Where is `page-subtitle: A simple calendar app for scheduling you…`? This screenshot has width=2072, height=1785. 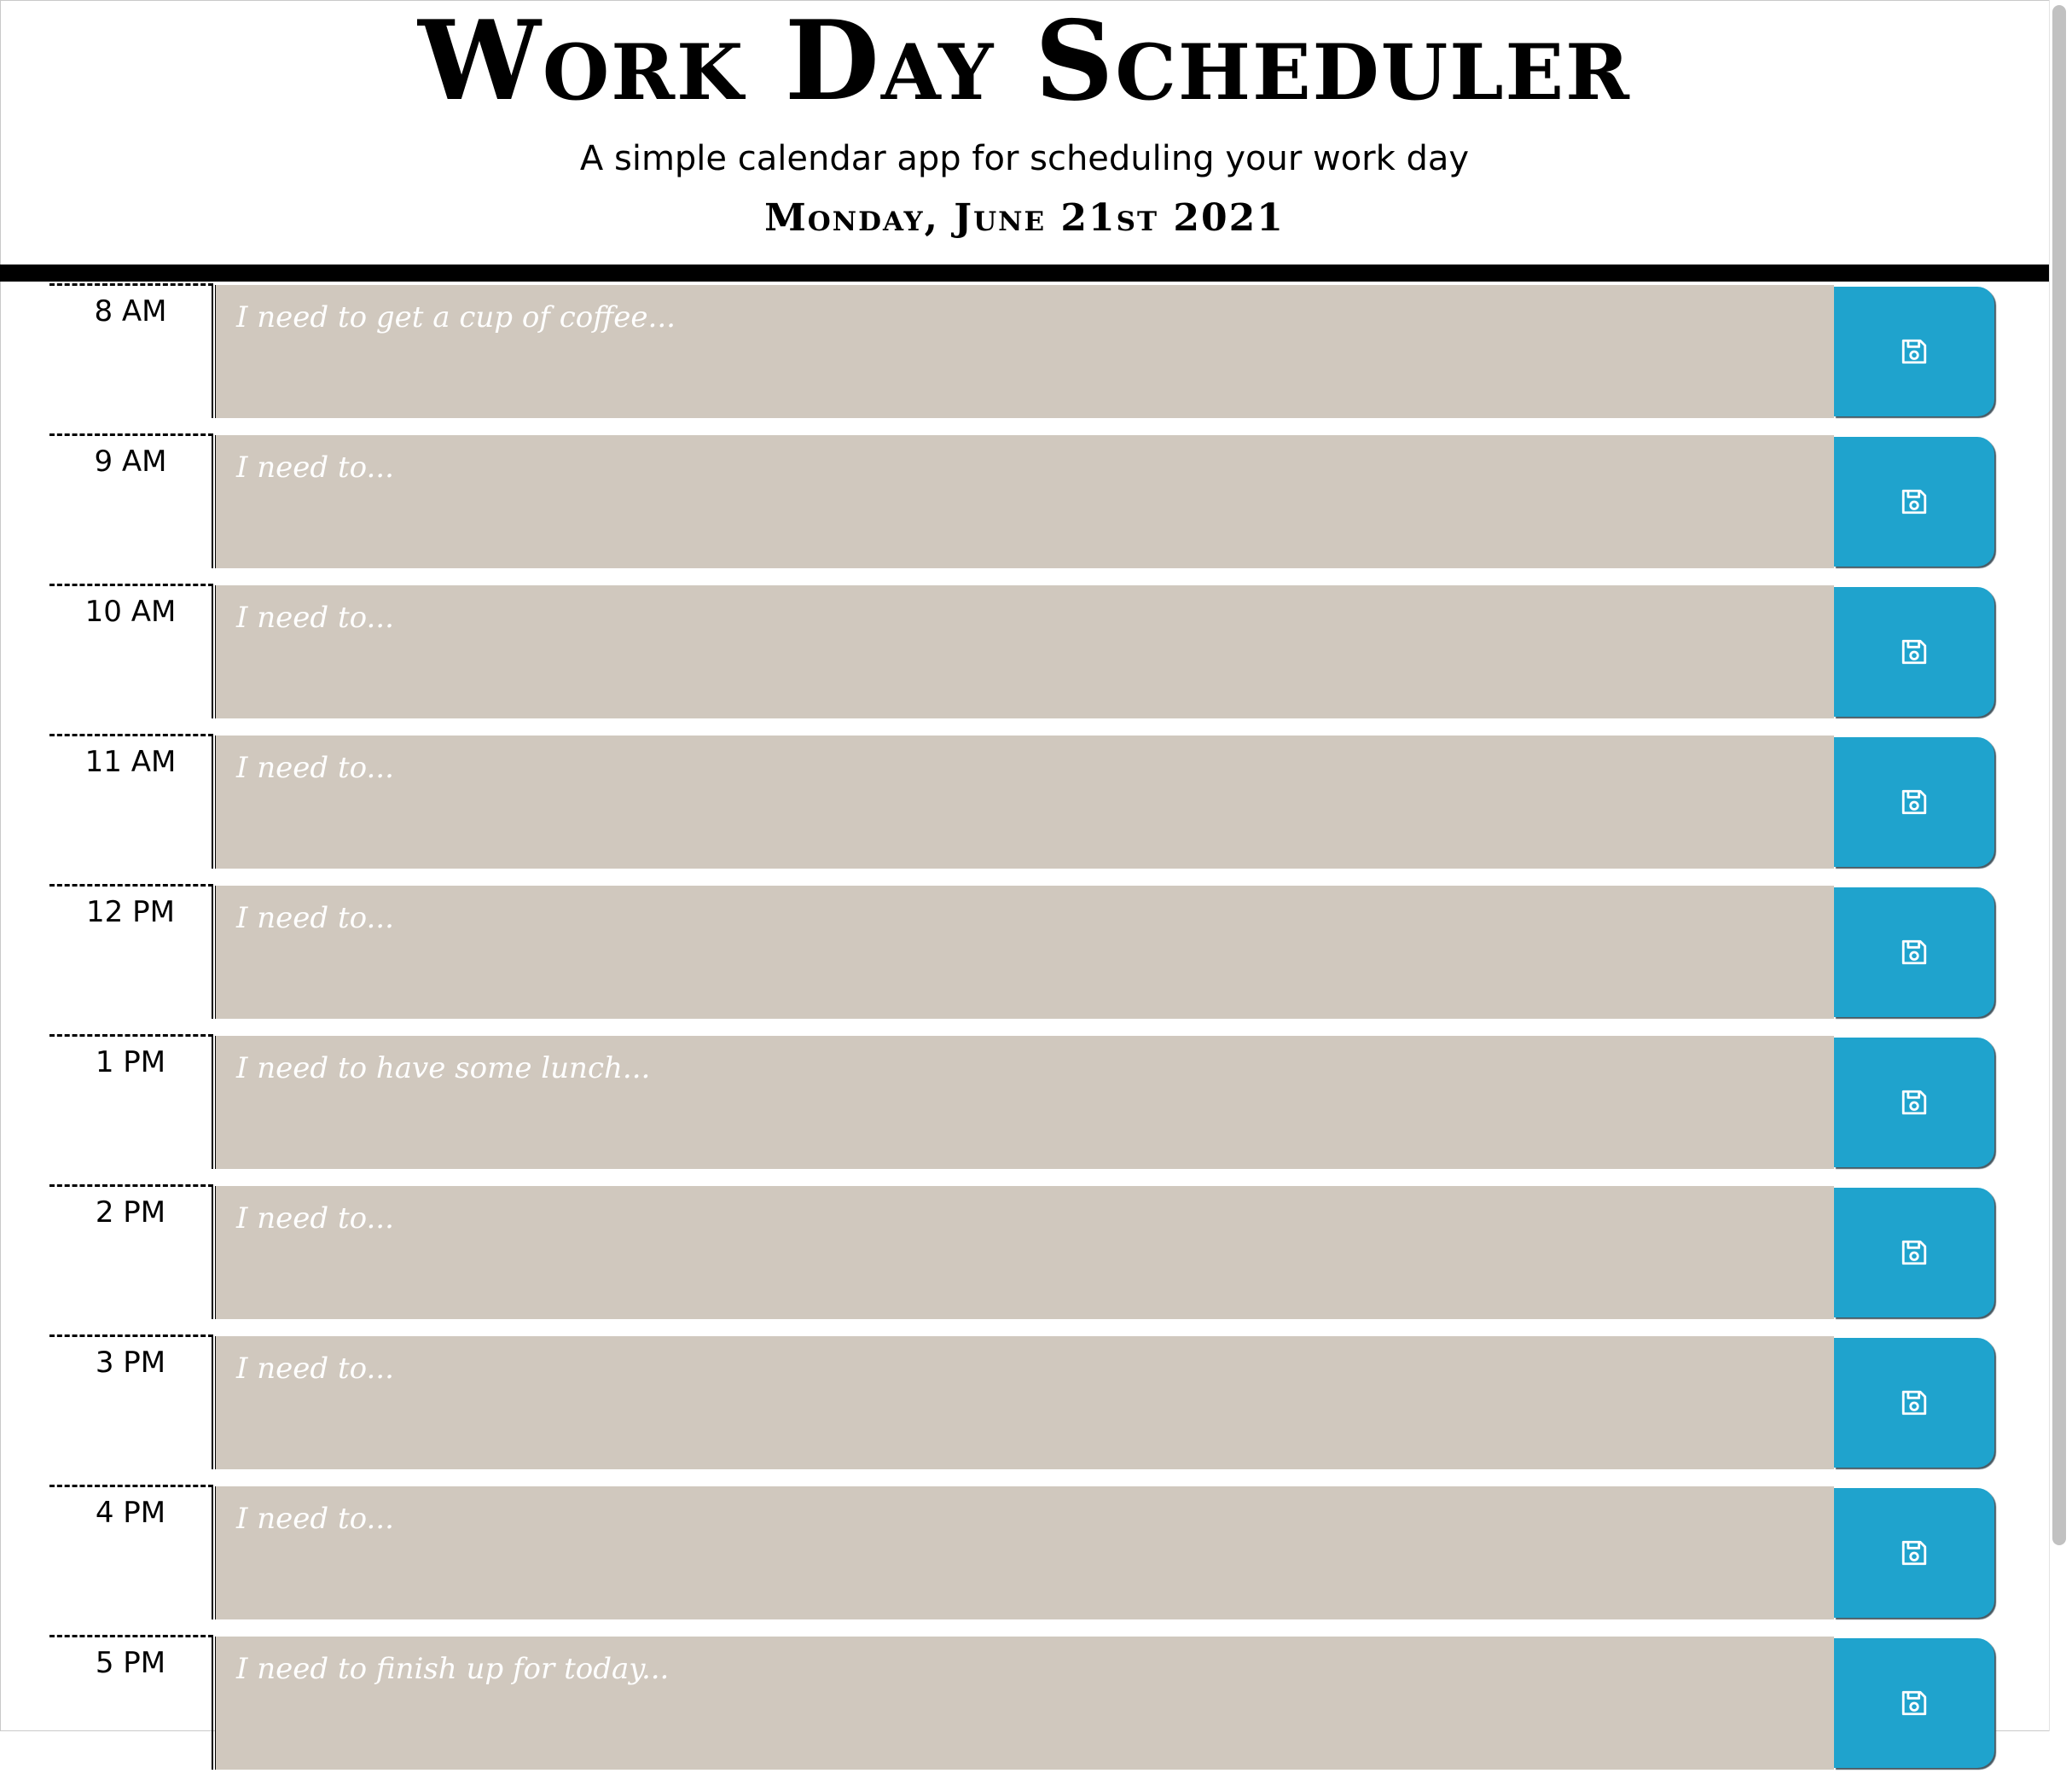
page-subtitle: A simple calendar app for scheduling you… is located at coordinates (1025, 158).